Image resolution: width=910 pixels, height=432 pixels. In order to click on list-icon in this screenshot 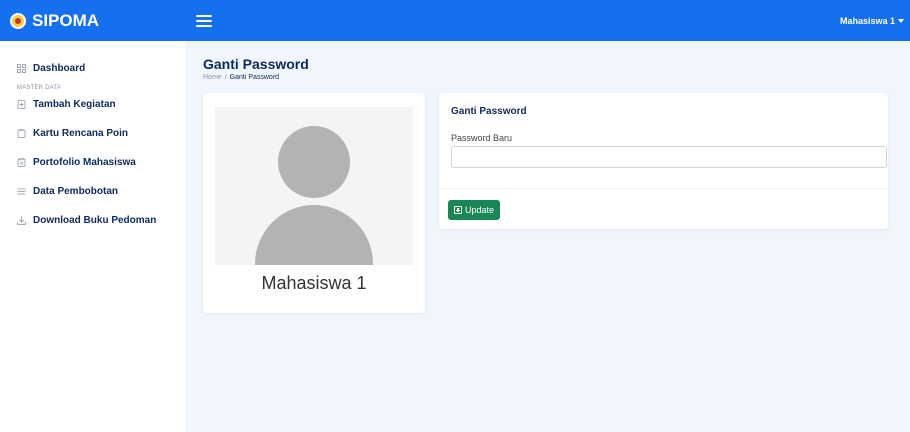, I will do `click(21, 191)`.